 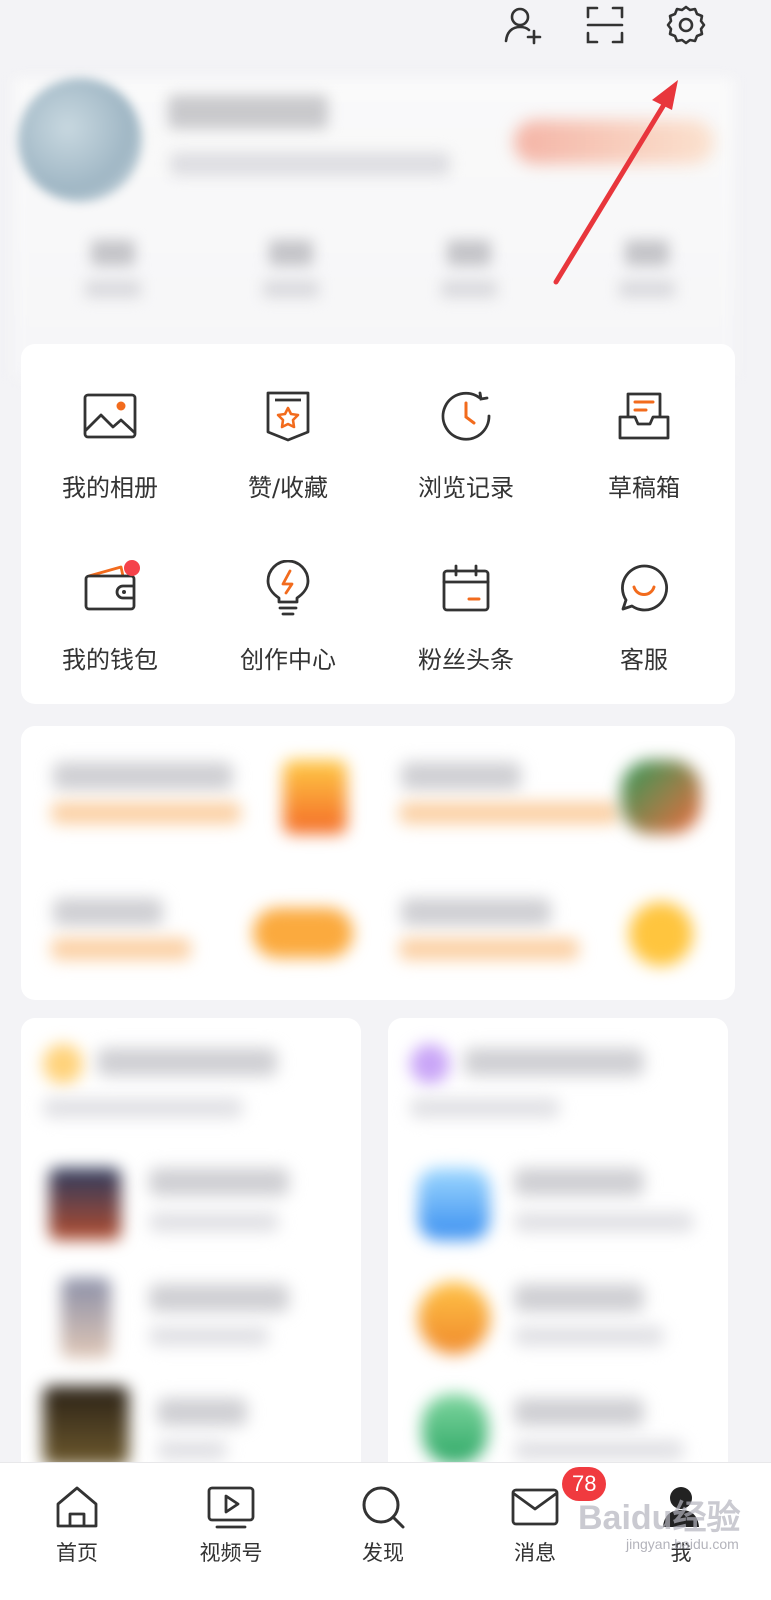 I want to click on menu-label: 粉丝头条, so click(x=466, y=660).